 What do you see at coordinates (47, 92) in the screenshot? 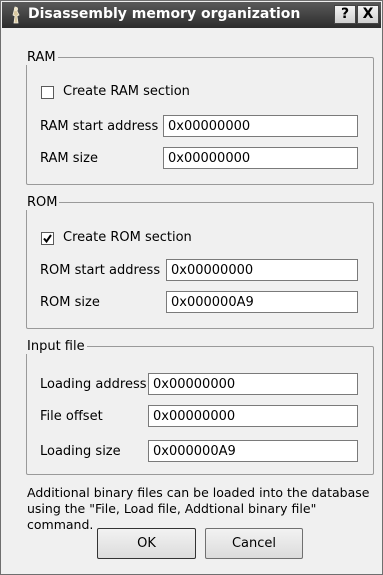
I see `create-ram-checkbox` at bounding box center [47, 92].